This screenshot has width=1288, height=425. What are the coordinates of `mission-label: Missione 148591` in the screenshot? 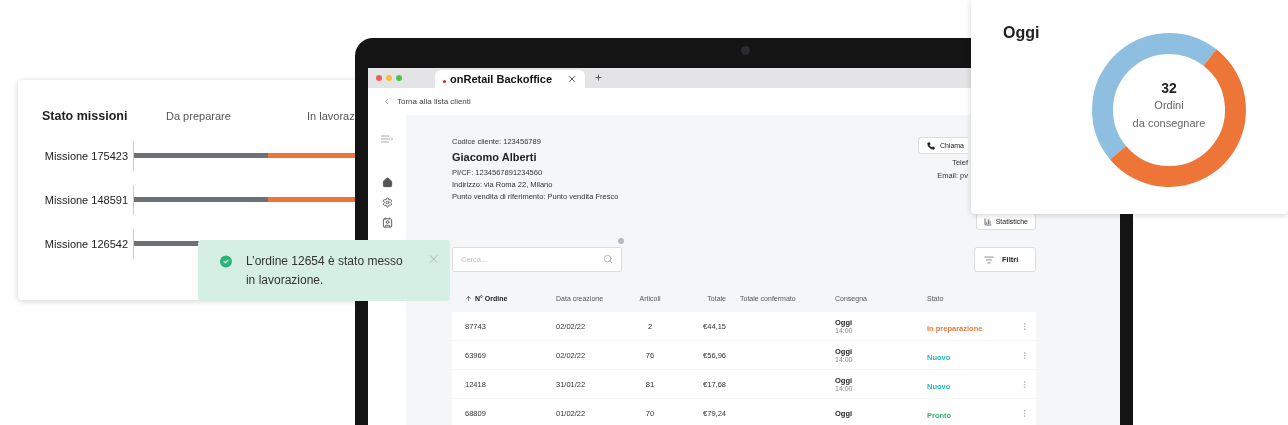 It's located at (86, 200).